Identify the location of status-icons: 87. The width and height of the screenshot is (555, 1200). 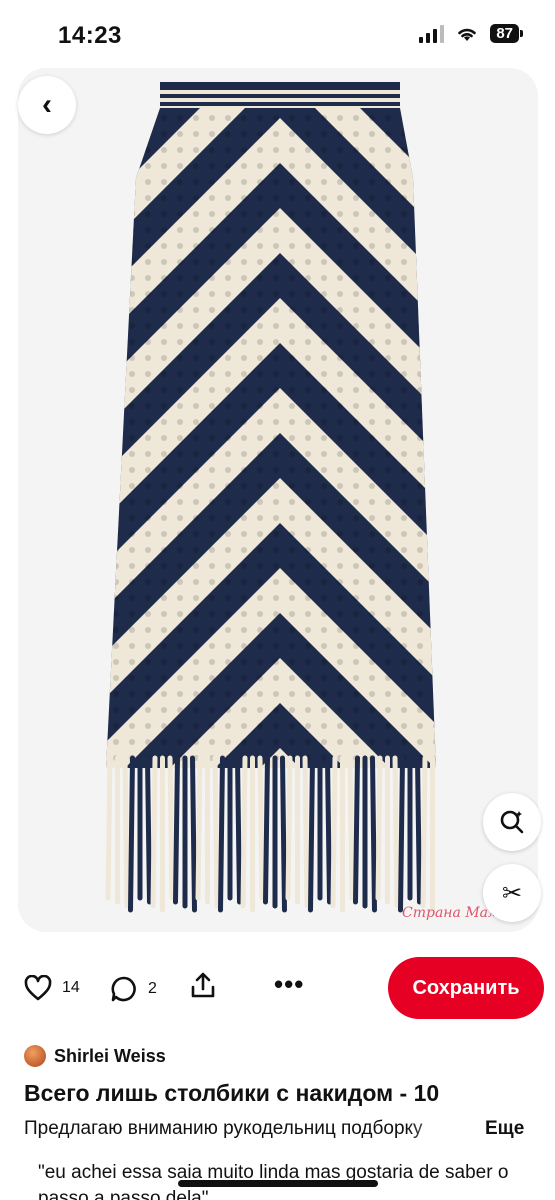
(471, 33).